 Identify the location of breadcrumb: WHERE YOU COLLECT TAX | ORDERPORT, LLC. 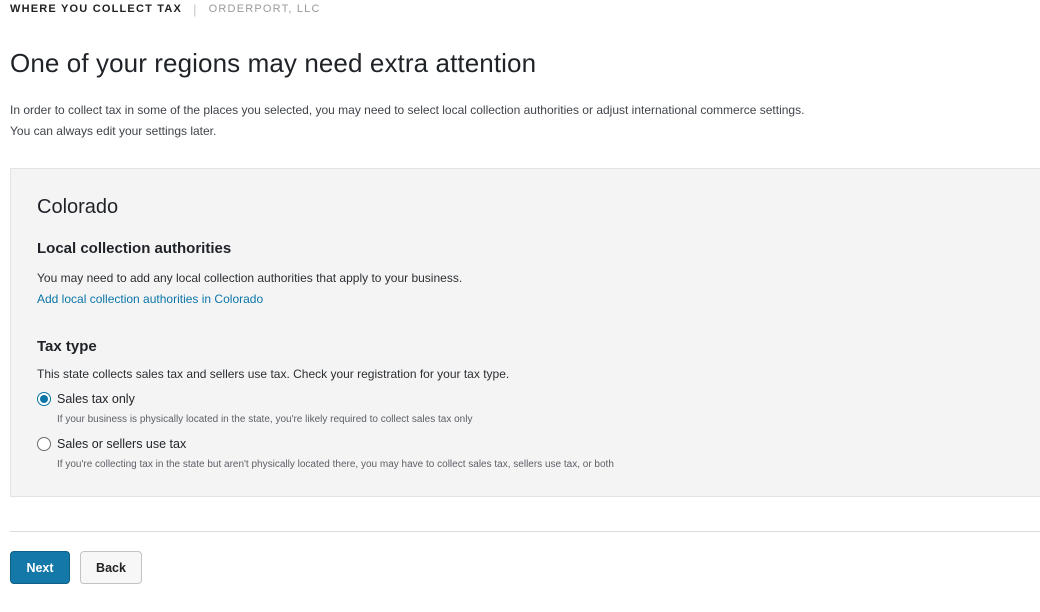
(165, 9).